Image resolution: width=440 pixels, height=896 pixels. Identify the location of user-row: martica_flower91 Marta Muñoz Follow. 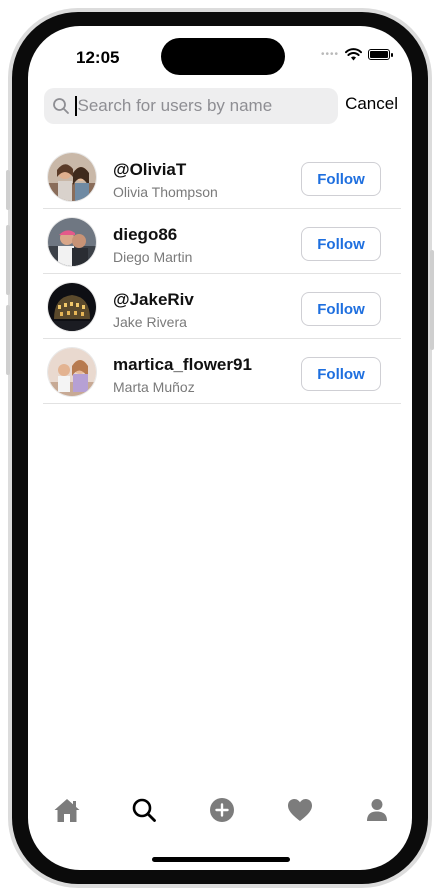
(222, 371).